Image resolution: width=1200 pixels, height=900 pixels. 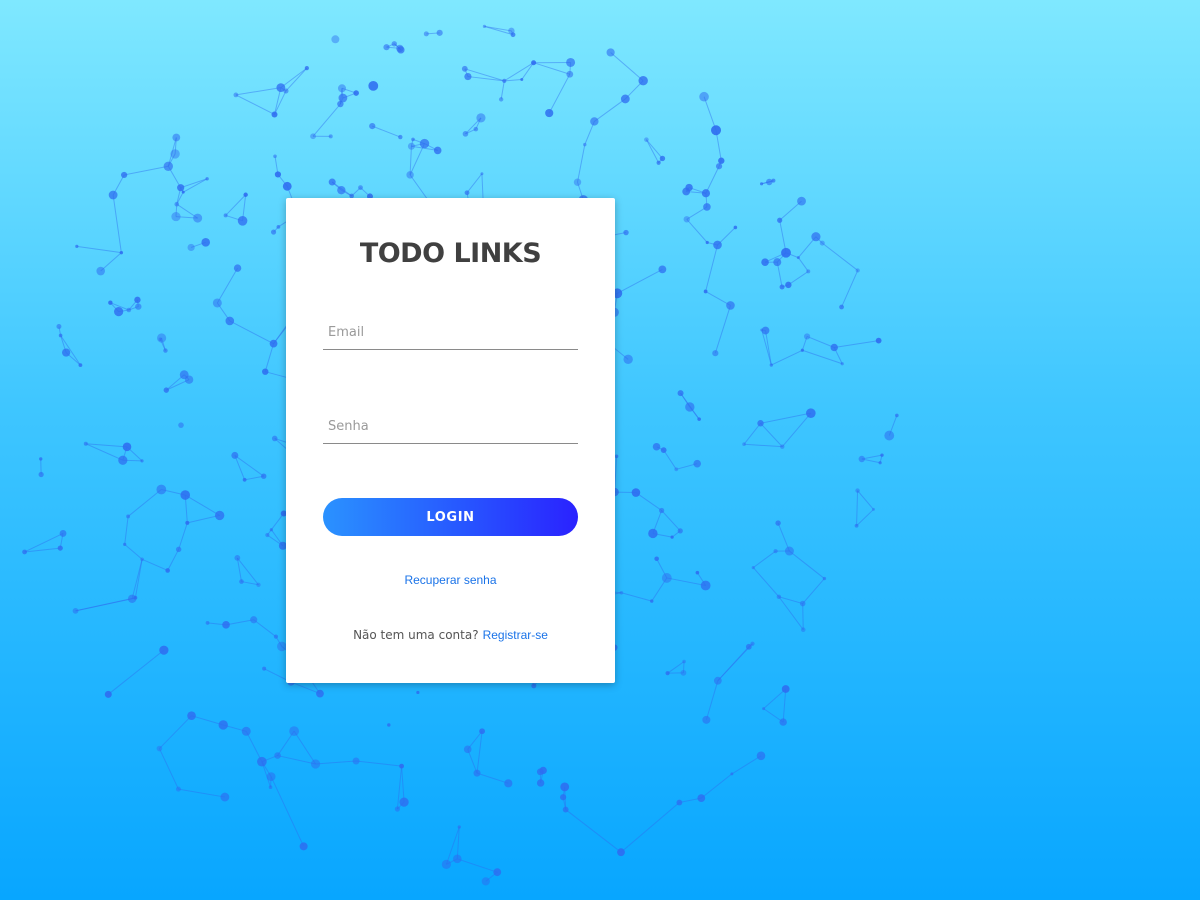 I want to click on register-link: Registrar-se, so click(x=515, y=635).